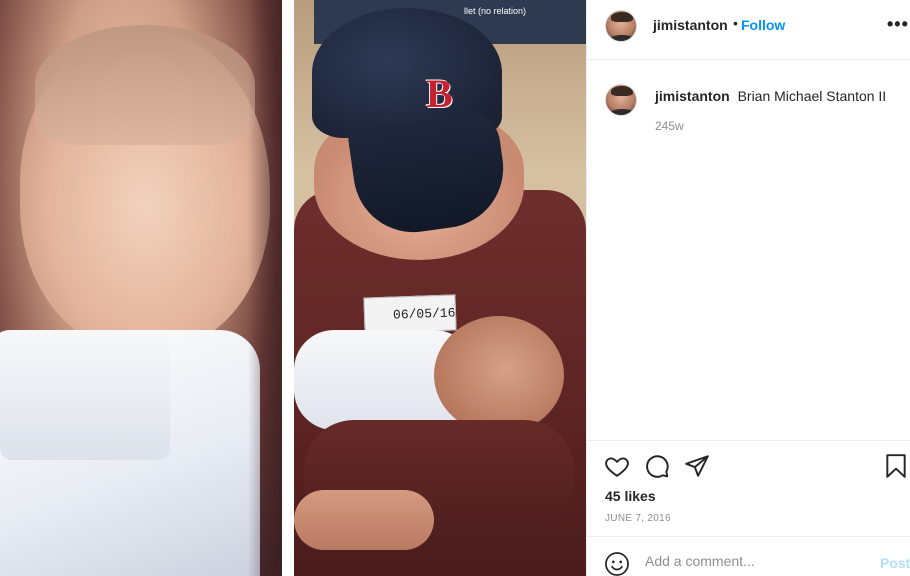  What do you see at coordinates (692, 96) in the screenshot?
I see `caption-username: jimistanton` at bounding box center [692, 96].